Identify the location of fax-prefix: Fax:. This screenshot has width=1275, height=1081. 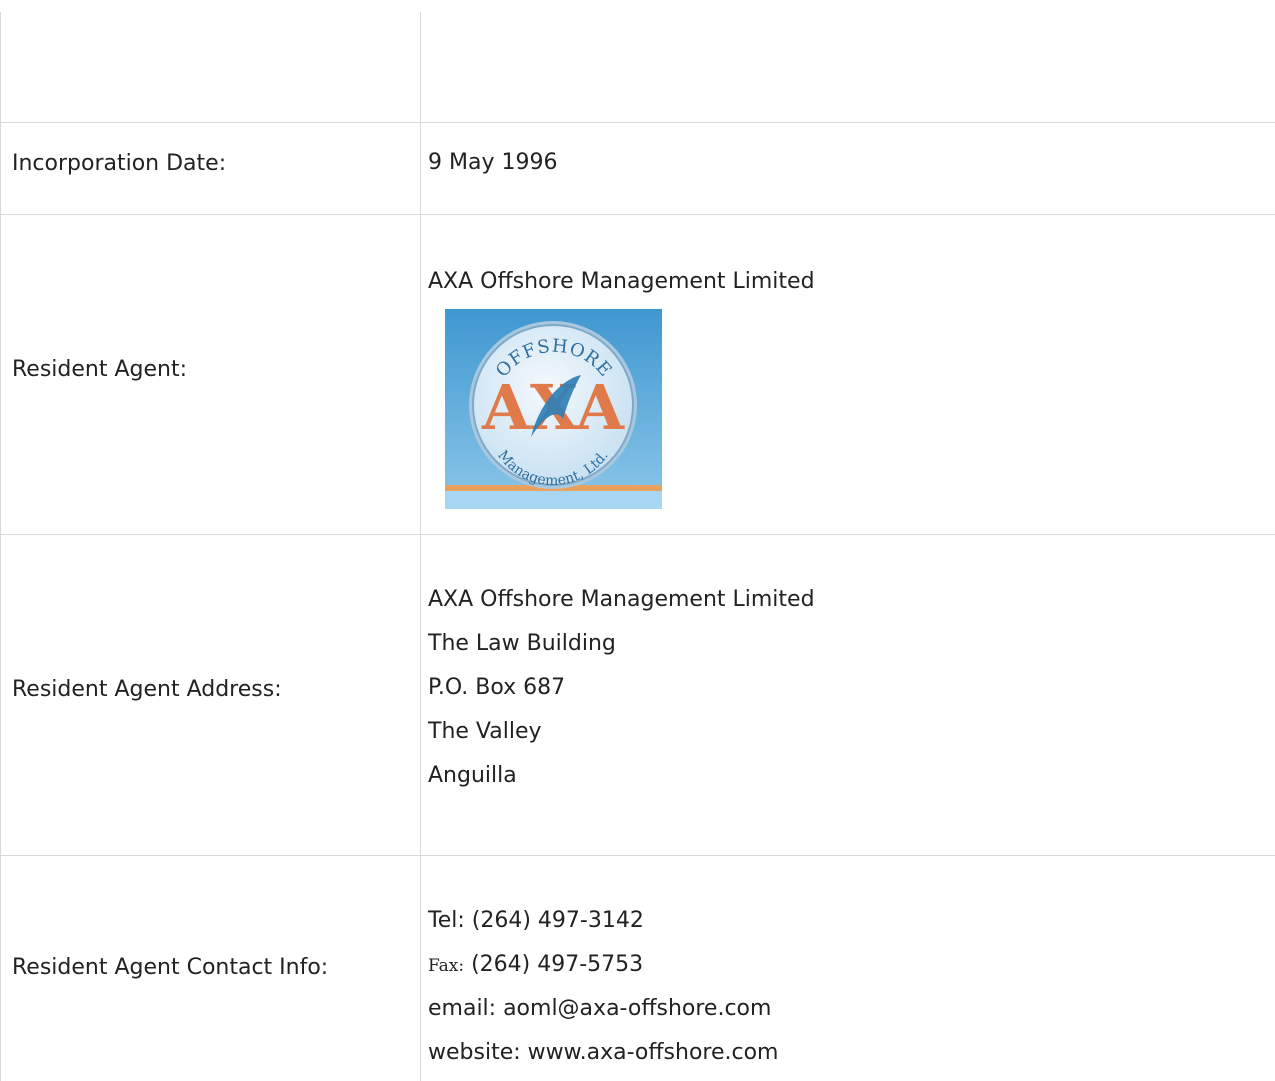
(446, 966).